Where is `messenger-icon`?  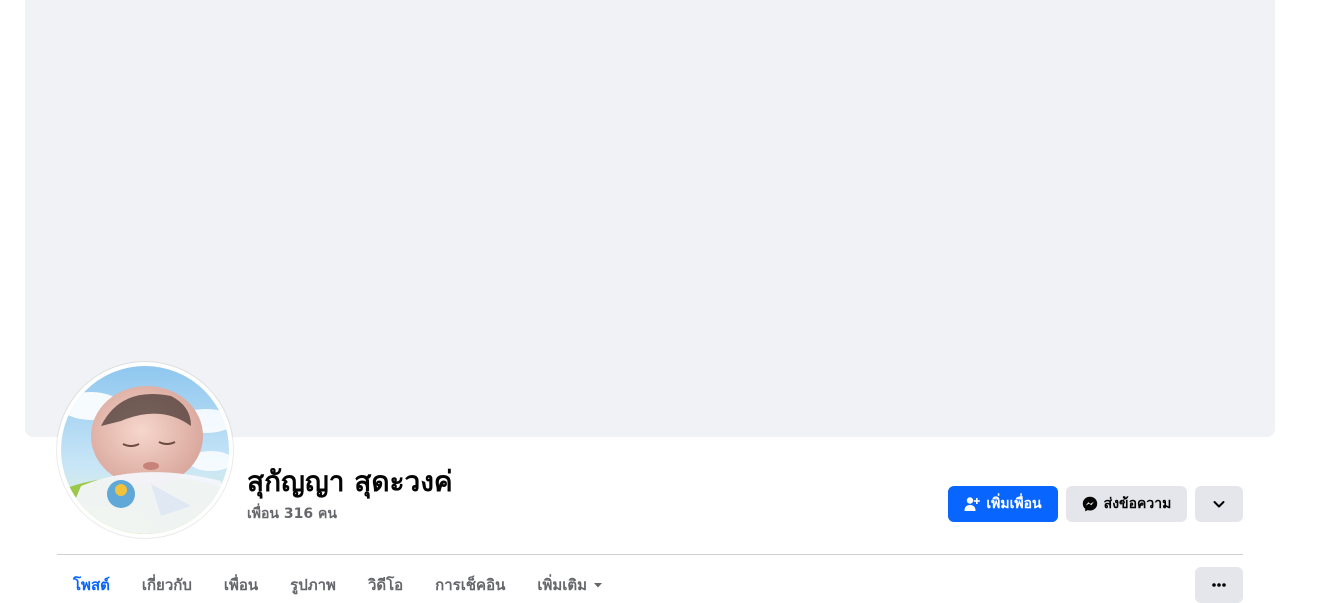
messenger-icon is located at coordinates (1090, 504).